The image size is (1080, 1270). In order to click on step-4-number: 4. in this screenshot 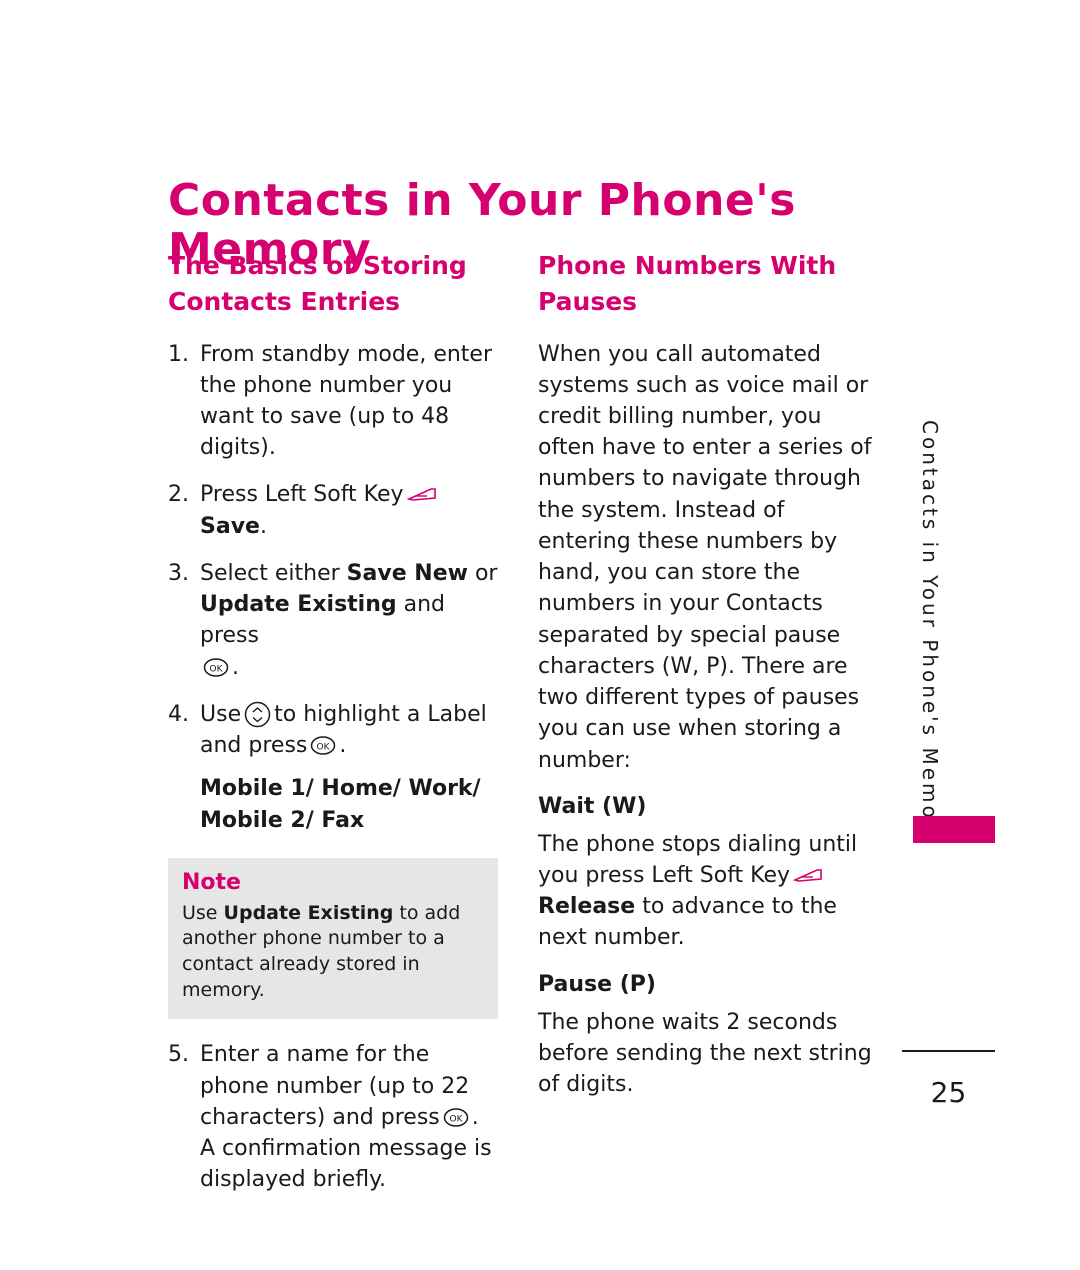, I will do `click(178, 714)`.